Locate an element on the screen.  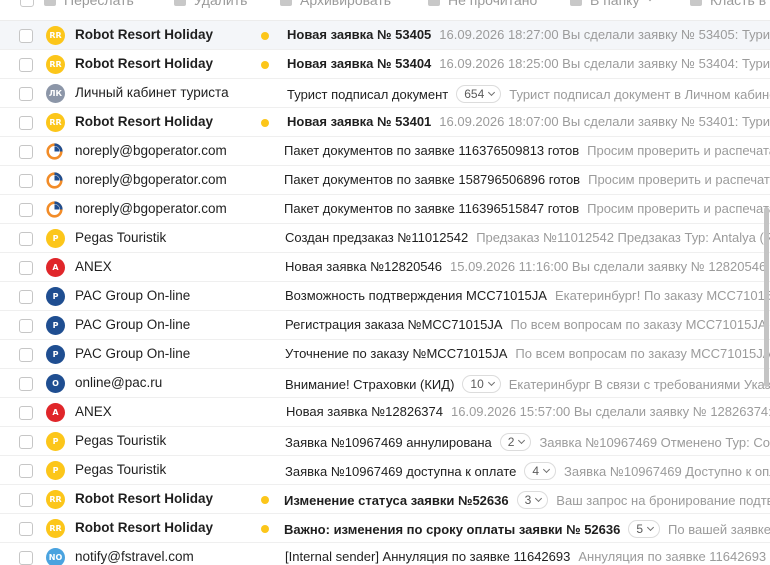
thread-count-badge: 3 is located at coordinates (532, 500).